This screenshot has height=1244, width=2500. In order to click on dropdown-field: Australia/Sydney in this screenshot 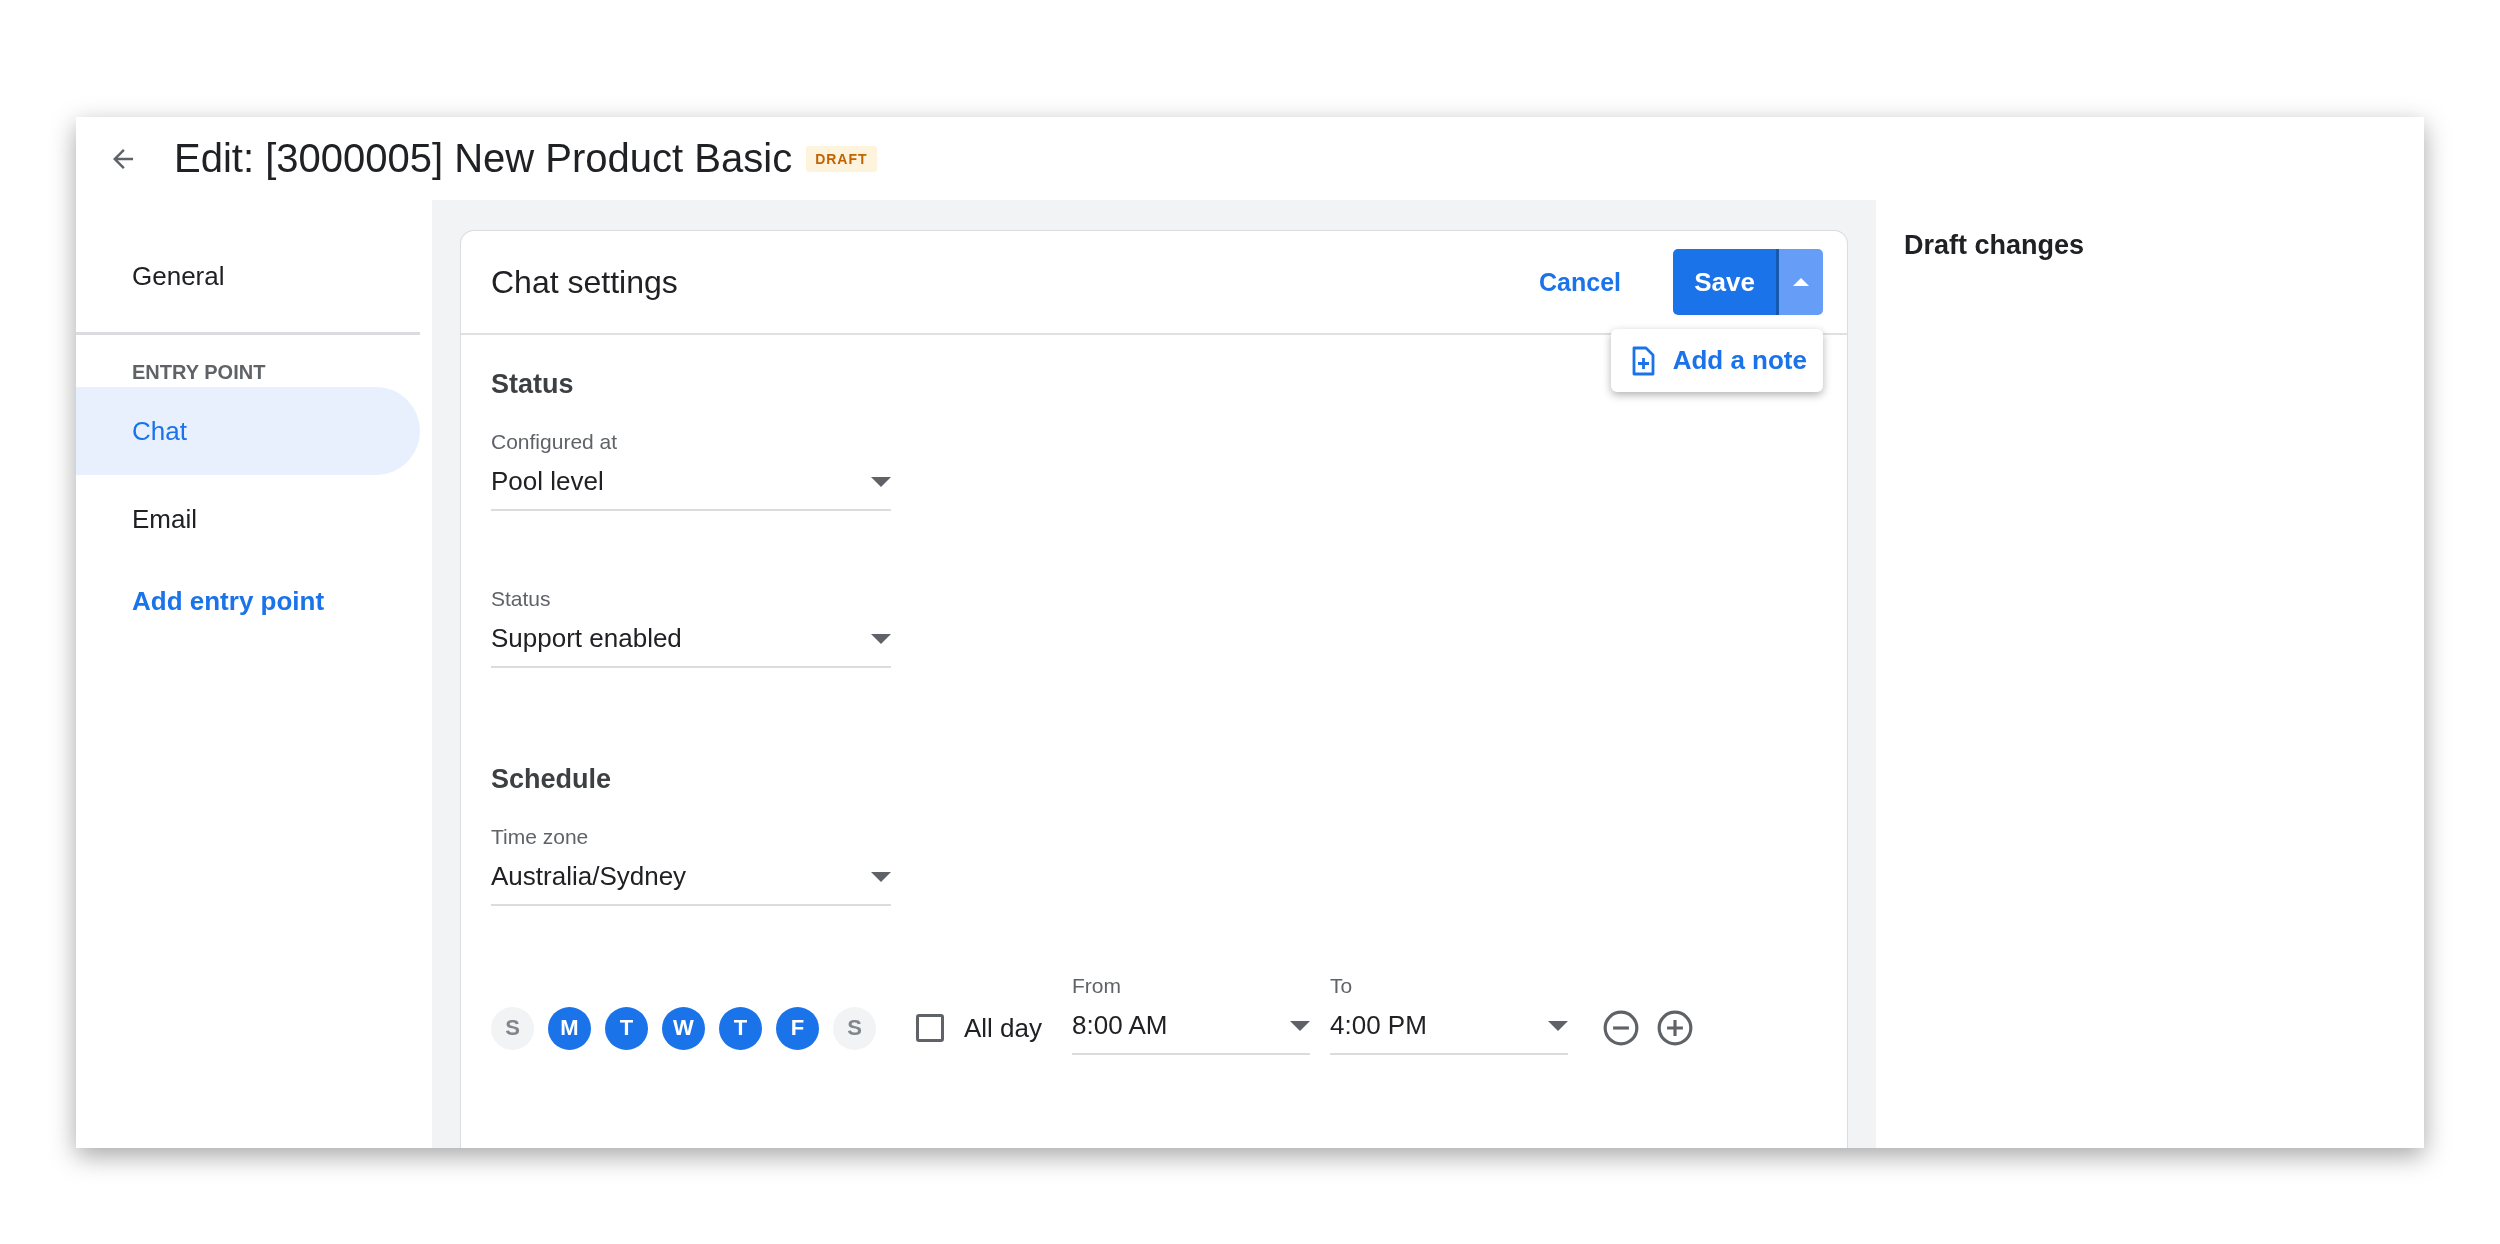, I will do `click(691, 882)`.